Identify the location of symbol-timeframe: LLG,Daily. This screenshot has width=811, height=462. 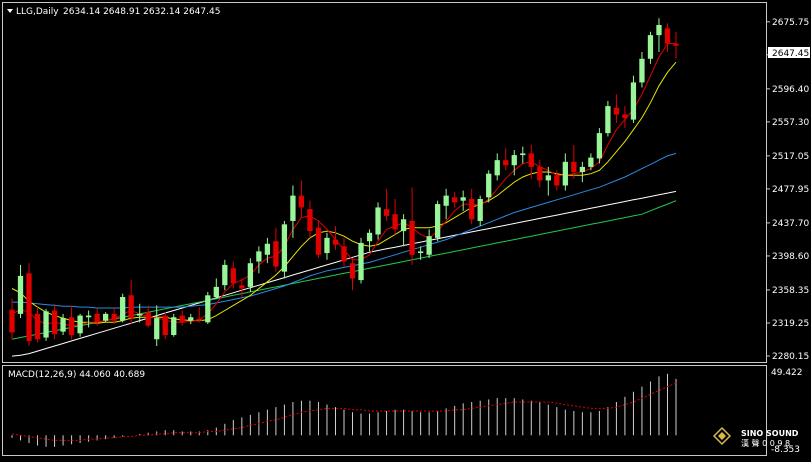
(37, 12).